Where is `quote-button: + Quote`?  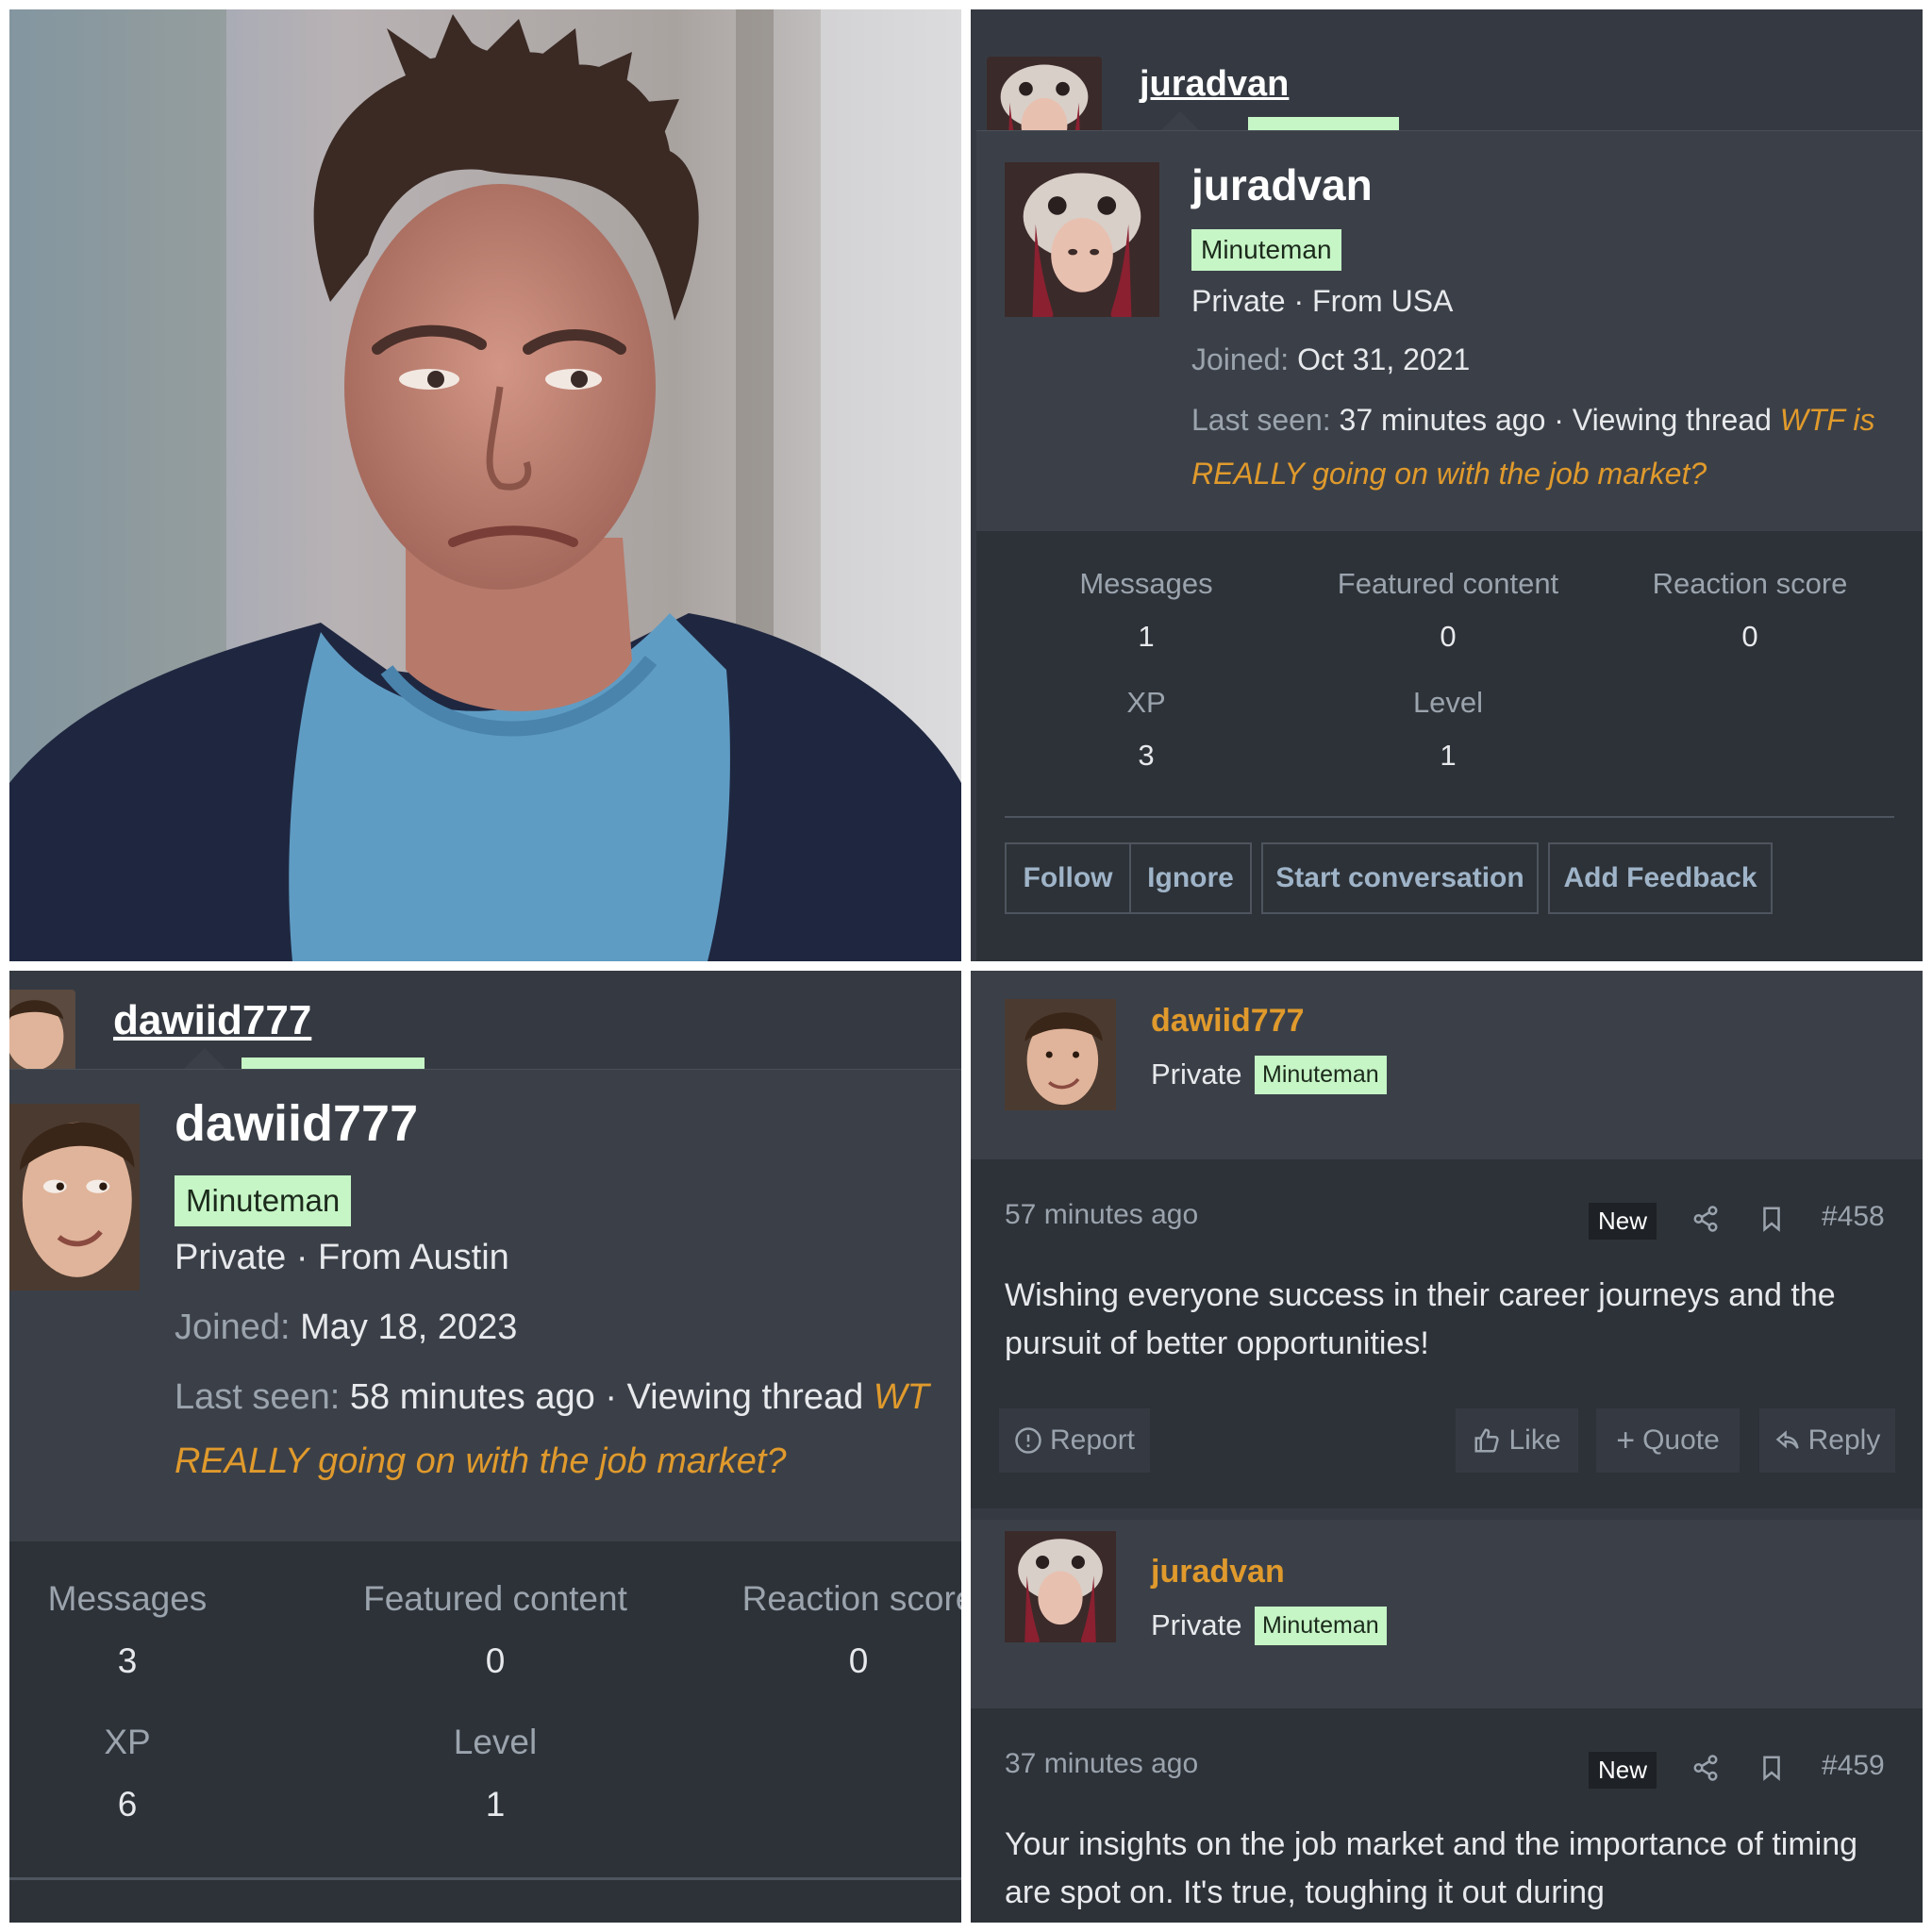
quote-button: + Quote is located at coordinates (1668, 1441).